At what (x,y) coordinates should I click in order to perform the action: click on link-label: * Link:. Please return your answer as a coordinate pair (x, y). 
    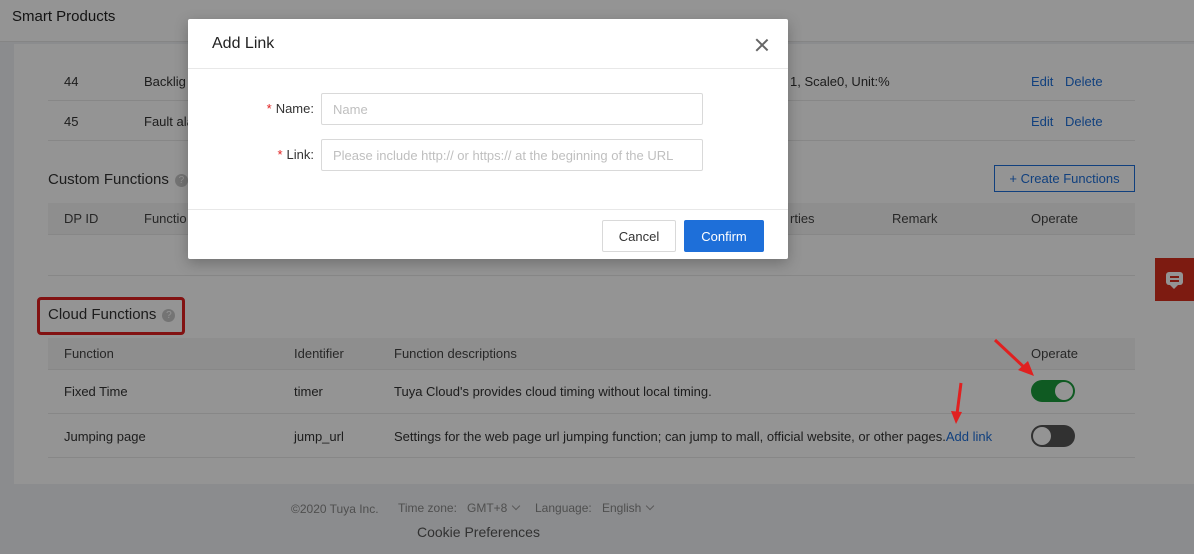
    Looking at the image, I should click on (280, 154).